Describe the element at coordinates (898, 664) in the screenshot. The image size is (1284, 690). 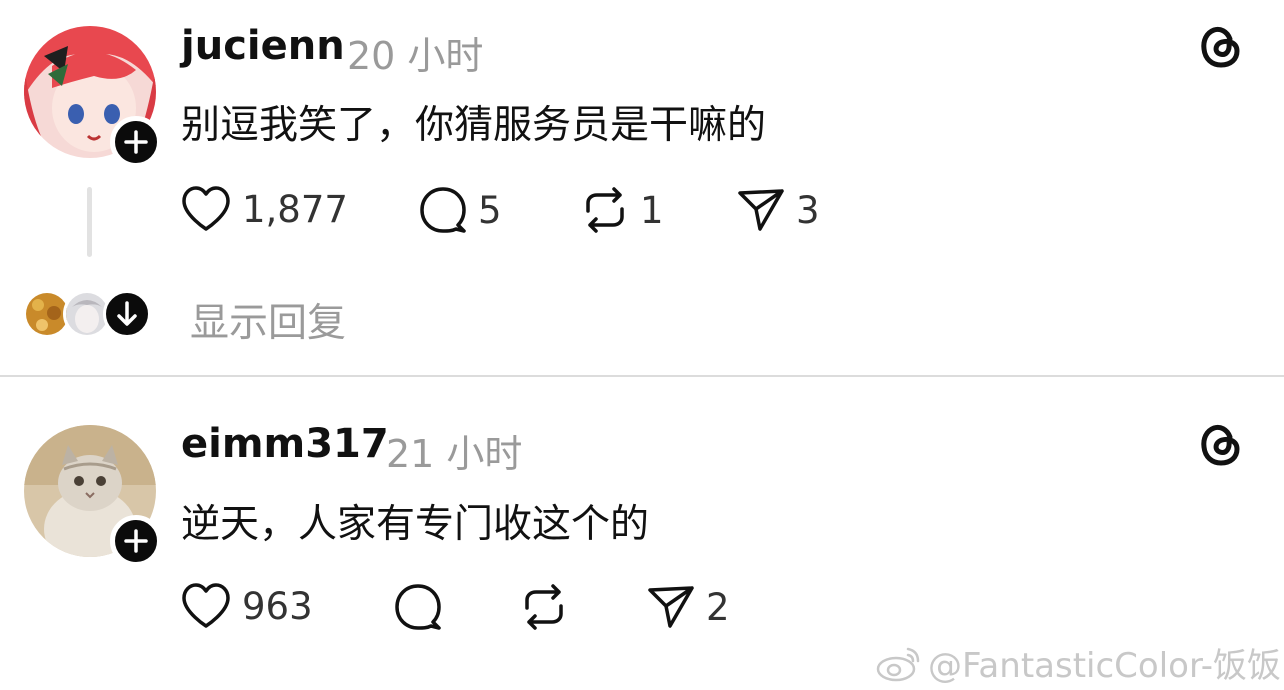
I see `weibo-icon` at that location.